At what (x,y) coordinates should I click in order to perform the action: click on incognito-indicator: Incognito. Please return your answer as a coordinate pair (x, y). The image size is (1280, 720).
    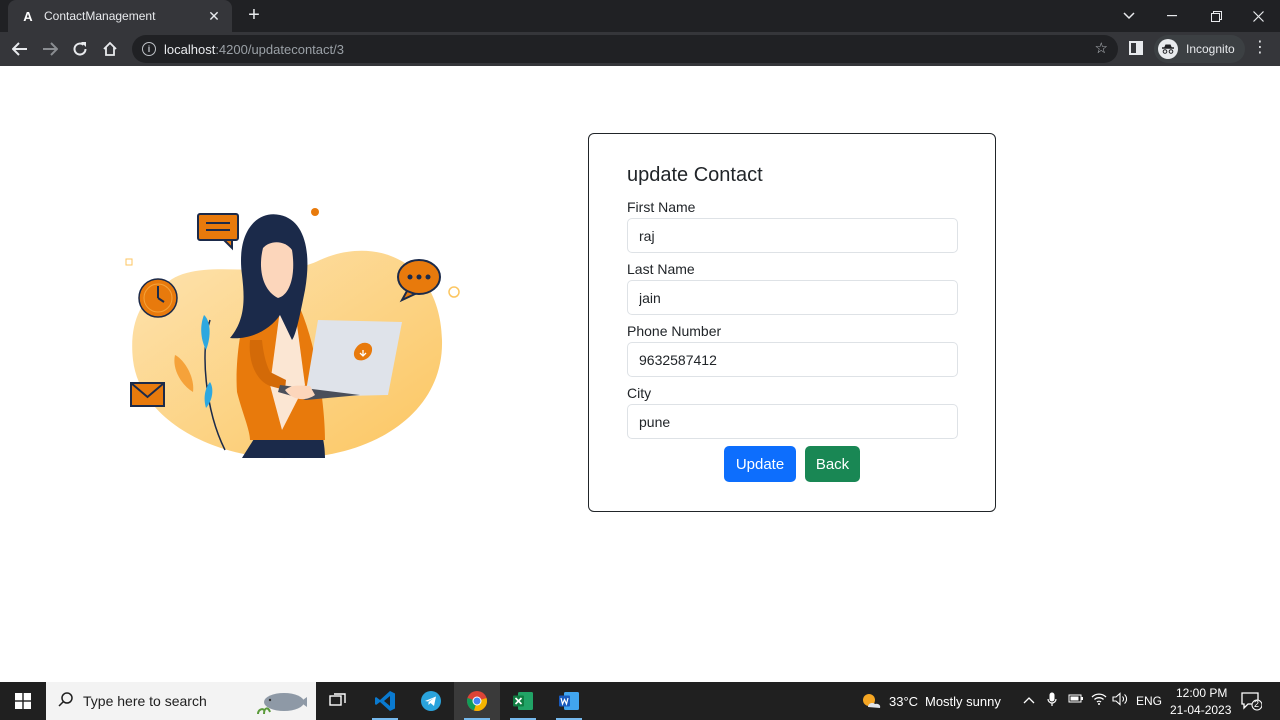
    Looking at the image, I should click on (1199, 49).